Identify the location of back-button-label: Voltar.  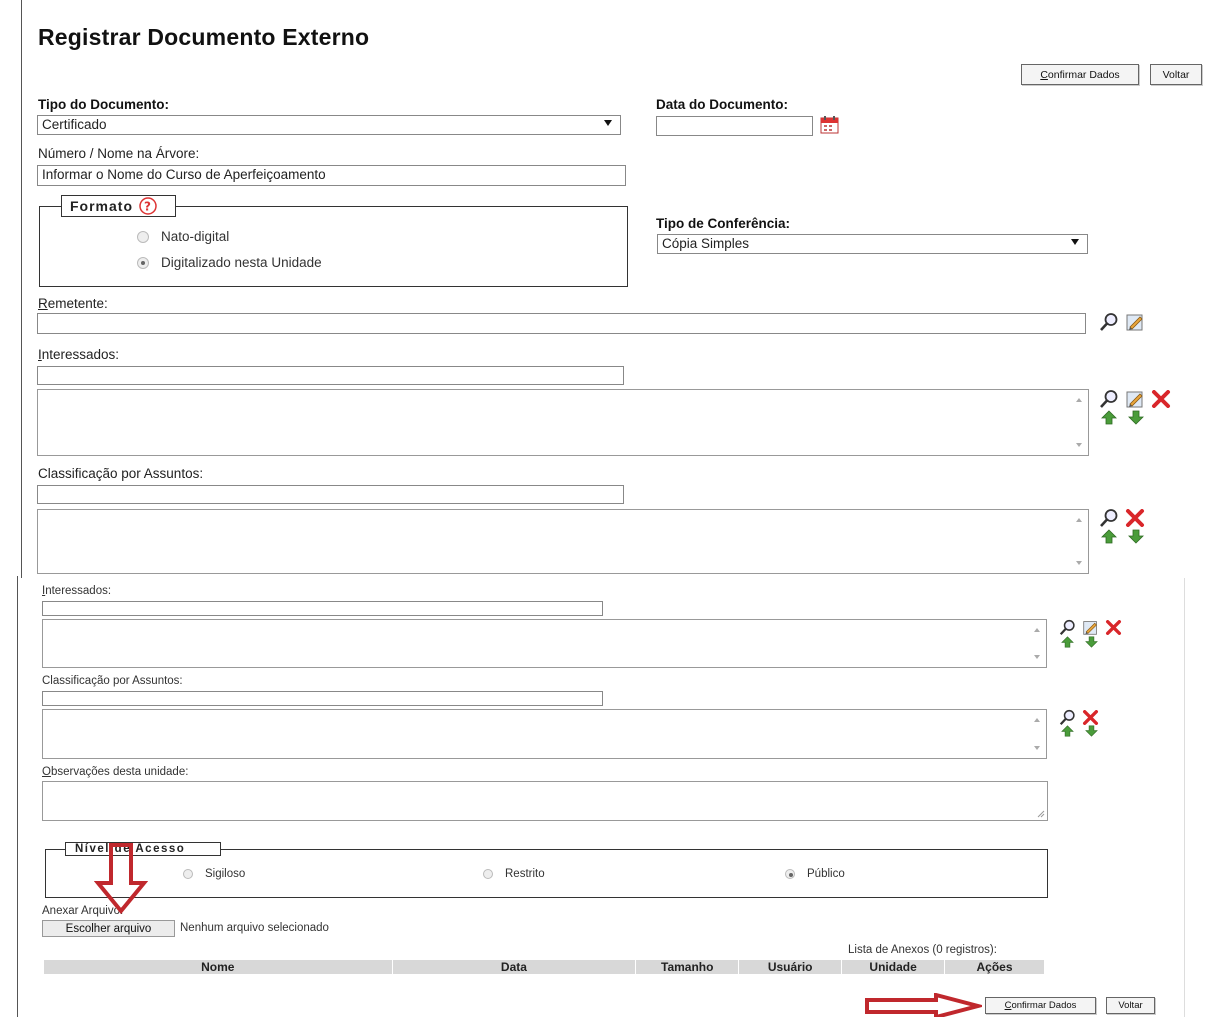
(1176, 74).